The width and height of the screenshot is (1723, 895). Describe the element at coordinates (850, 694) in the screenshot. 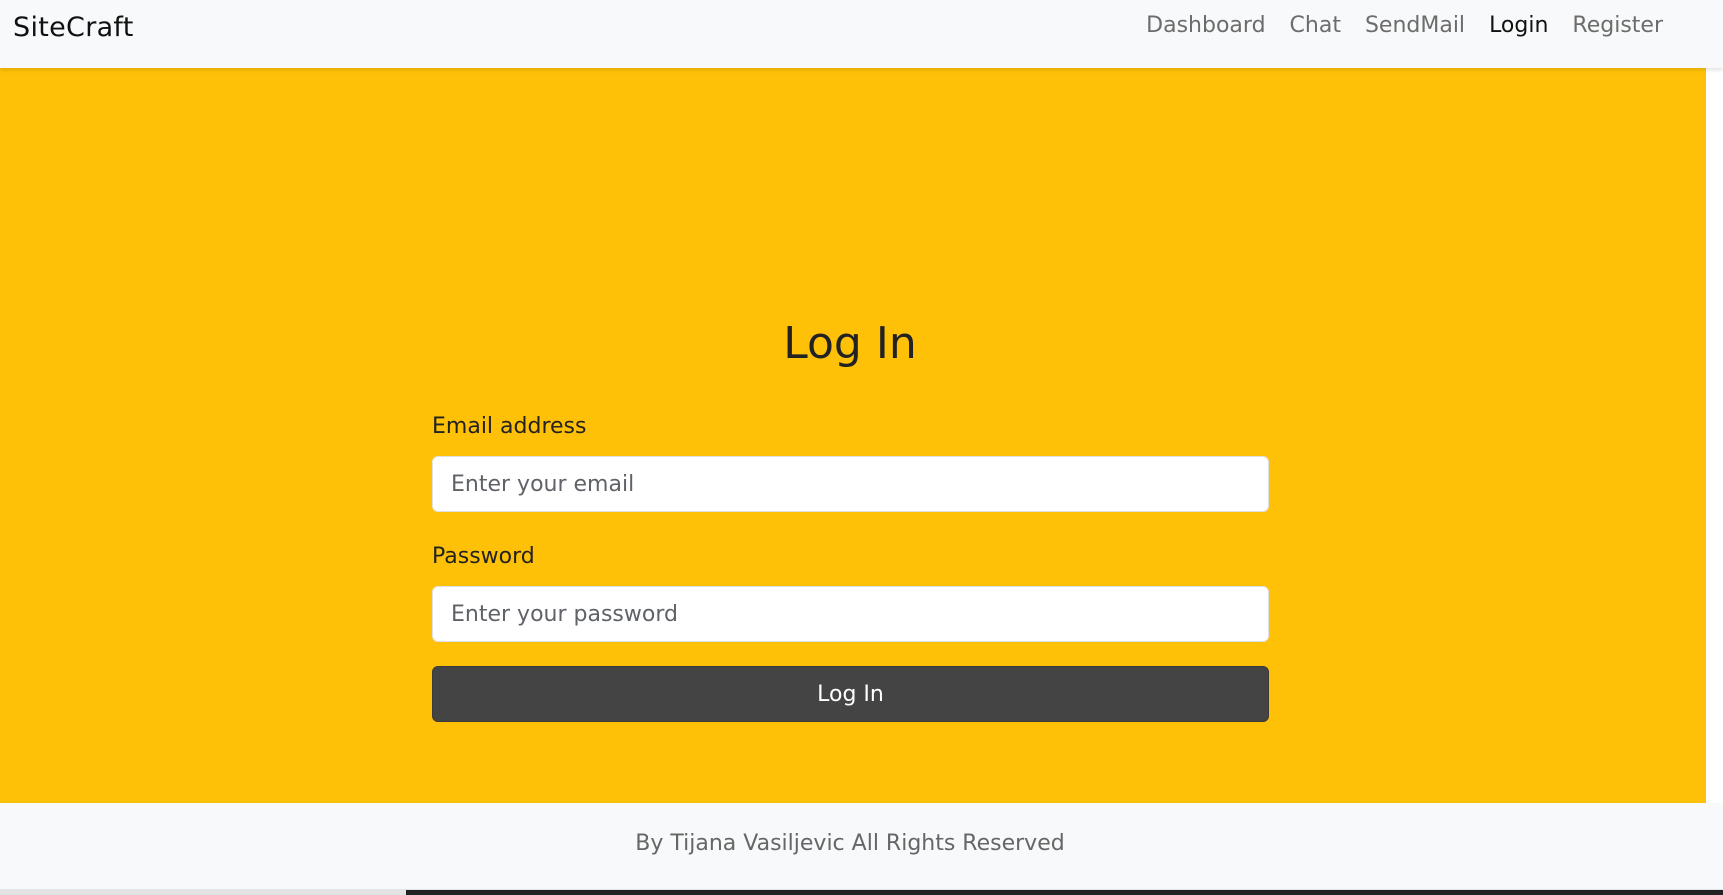

I see `login-button: Log In` at that location.